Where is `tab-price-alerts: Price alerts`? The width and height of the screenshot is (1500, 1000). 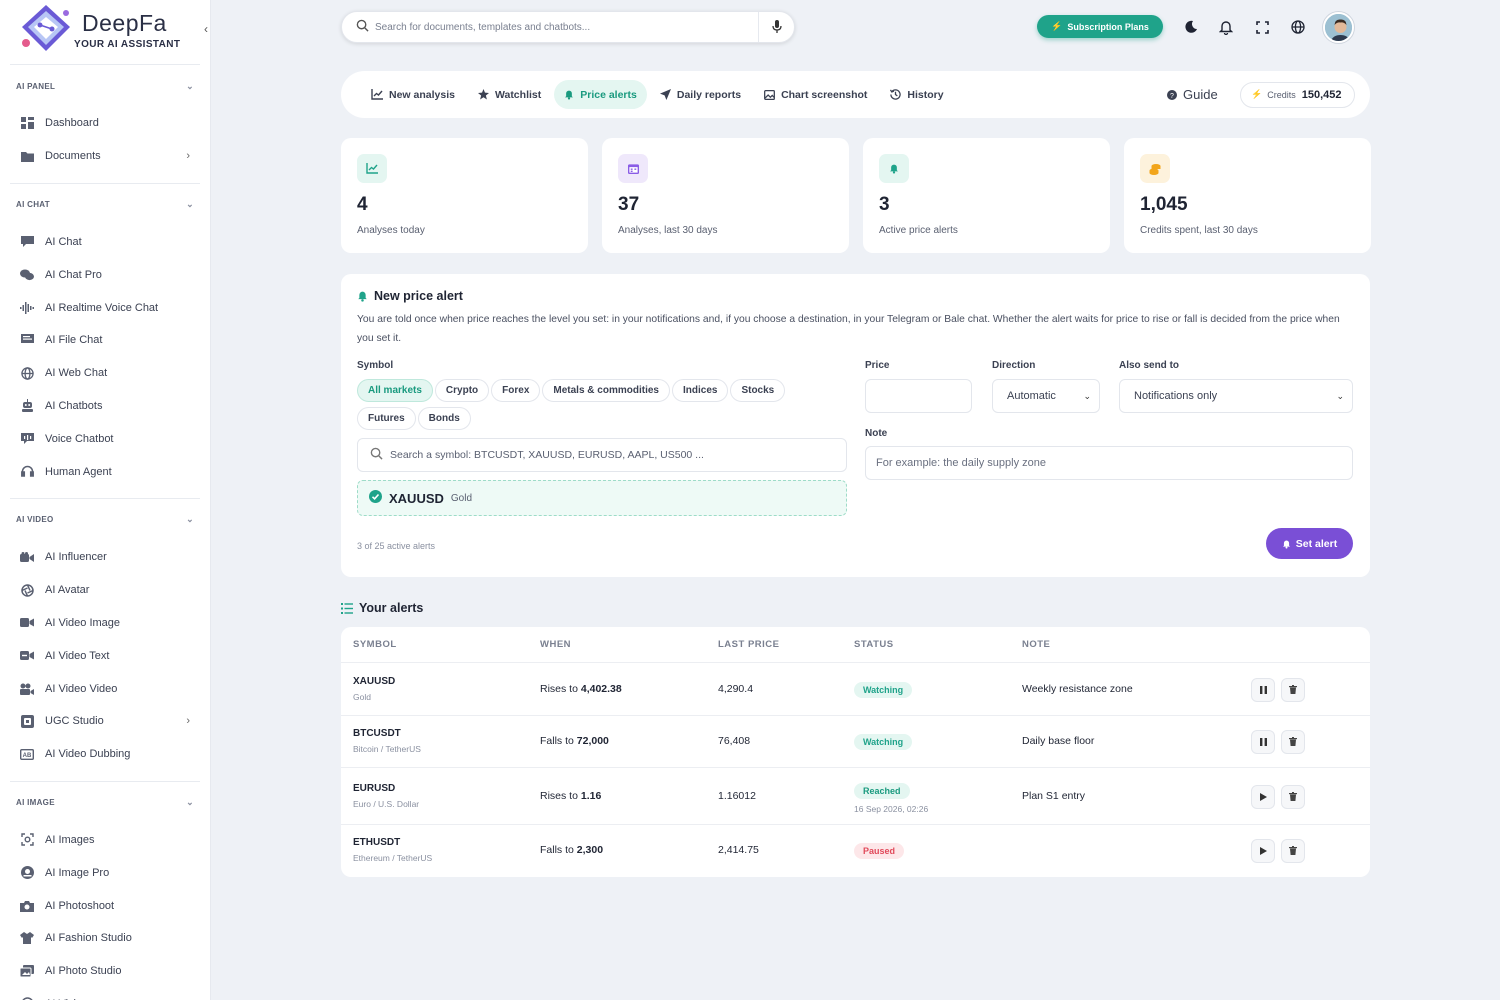
tab-price-alerts: Price alerts is located at coordinates (600, 94).